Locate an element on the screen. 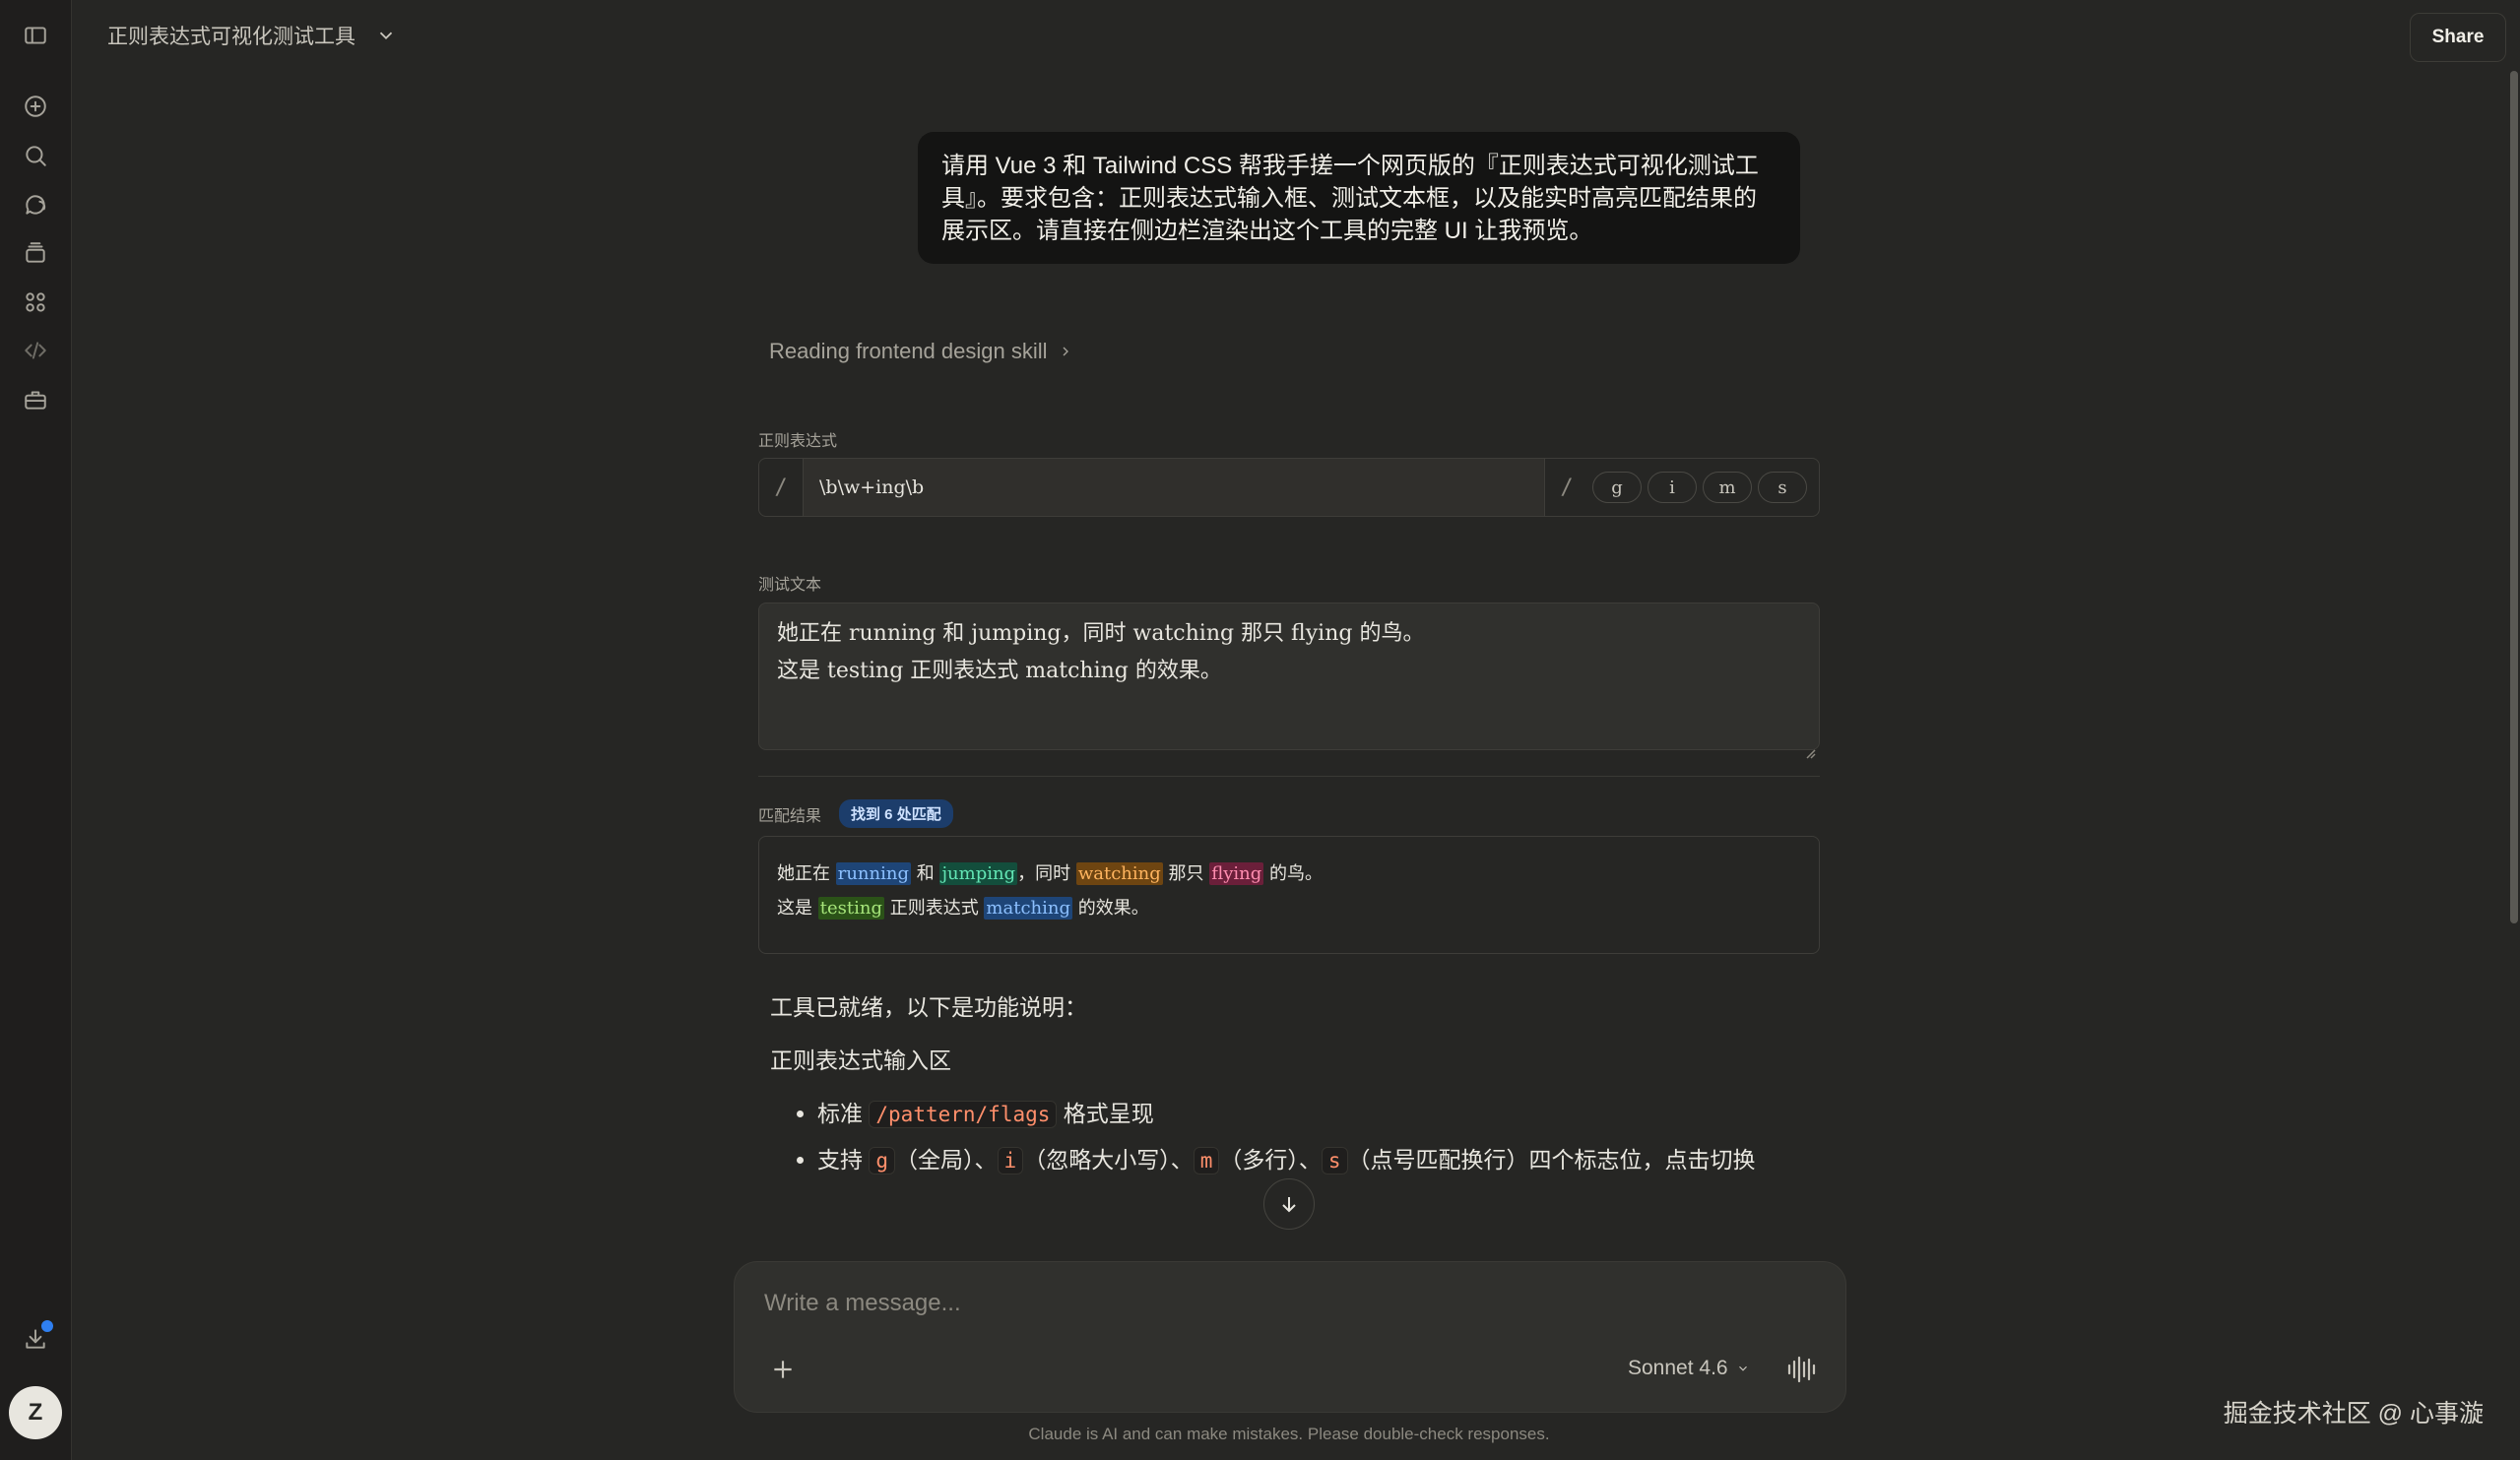  result-text: 正则表达式 is located at coordinates (934, 908).